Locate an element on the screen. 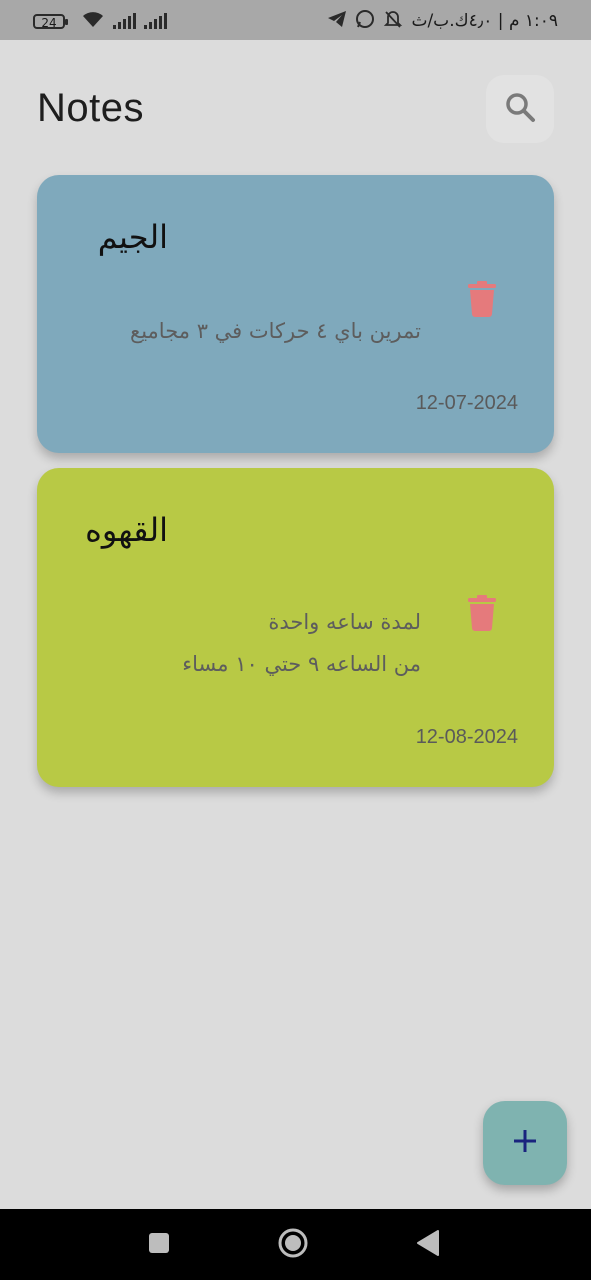  note-date: 12-08-2024 is located at coordinates (466, 737).